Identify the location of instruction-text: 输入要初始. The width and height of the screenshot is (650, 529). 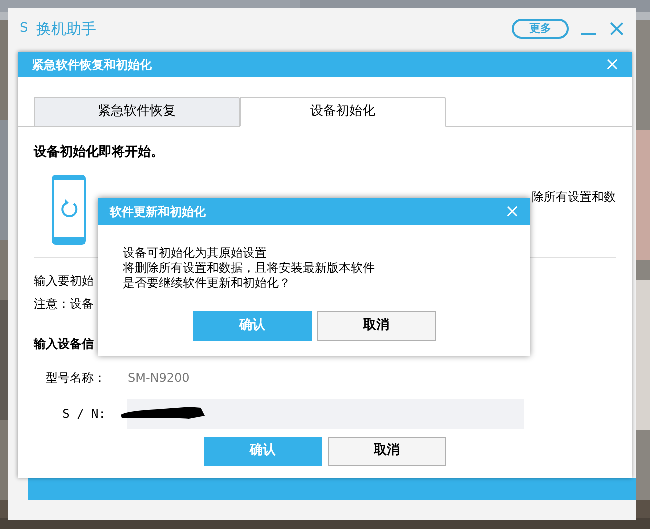
(64, 281).